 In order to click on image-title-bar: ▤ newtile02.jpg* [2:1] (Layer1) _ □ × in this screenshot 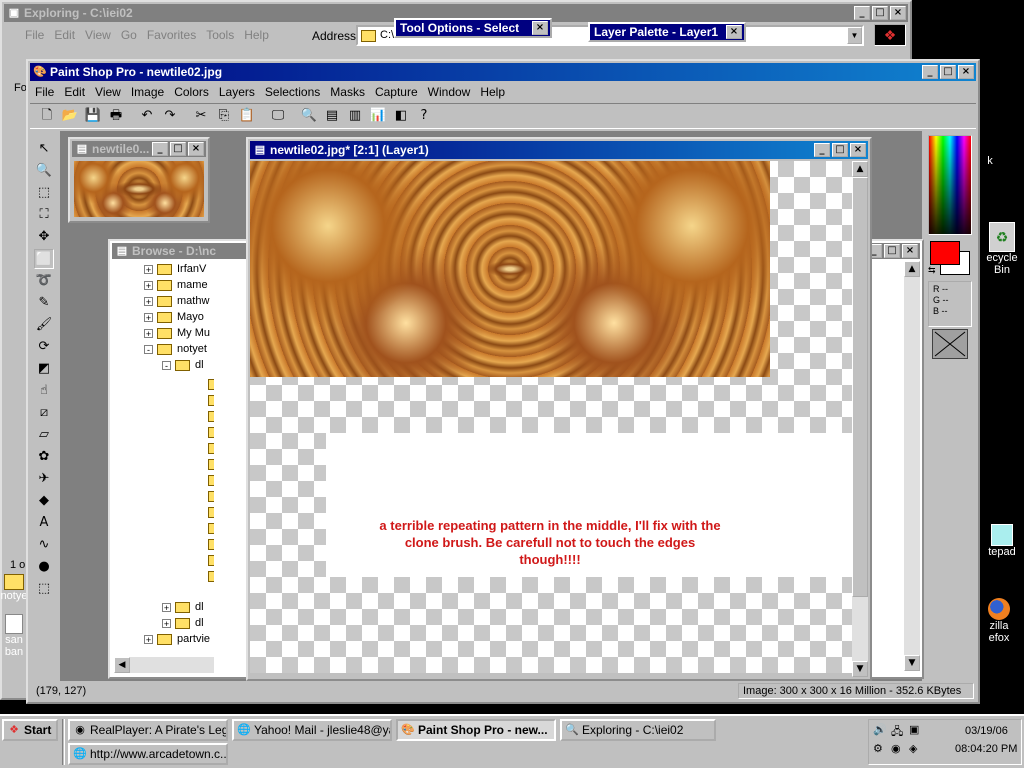, I will do `click(559, 150)`.